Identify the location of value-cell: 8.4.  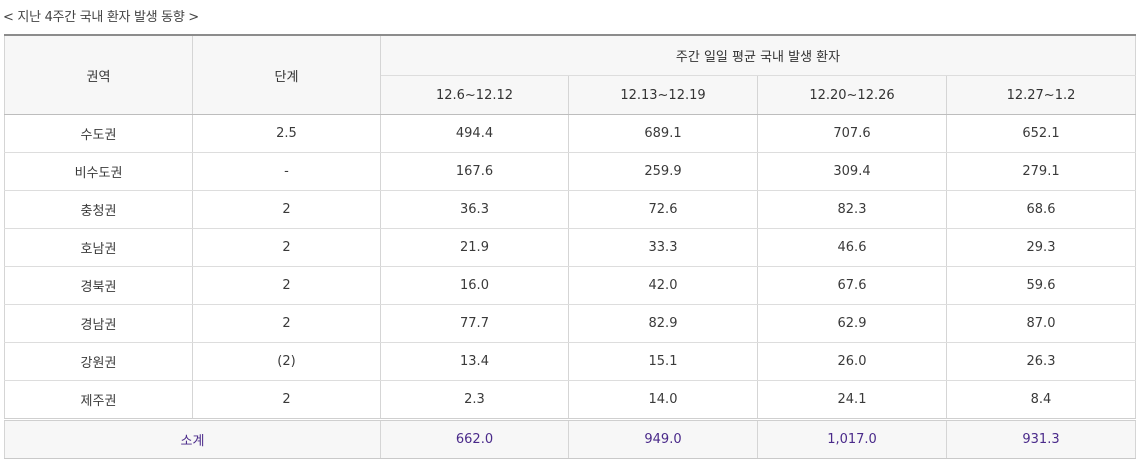
(1041, 400).